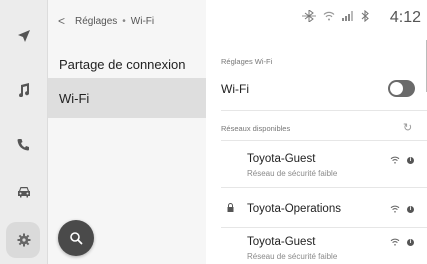 The width and height of the screenshot is (427, 264). I want to click on network-row: Toyota-Operations i, so click(317, 210).